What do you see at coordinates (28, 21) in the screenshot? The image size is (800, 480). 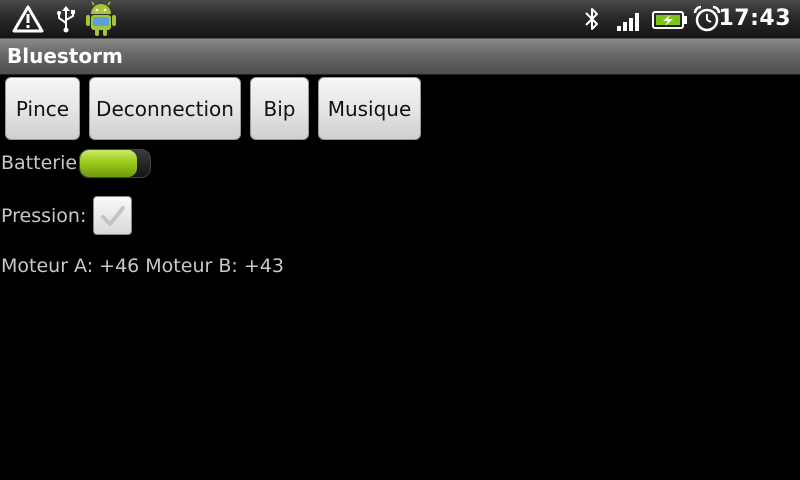 I see `warning-icon` at bounding box center [28, 21].